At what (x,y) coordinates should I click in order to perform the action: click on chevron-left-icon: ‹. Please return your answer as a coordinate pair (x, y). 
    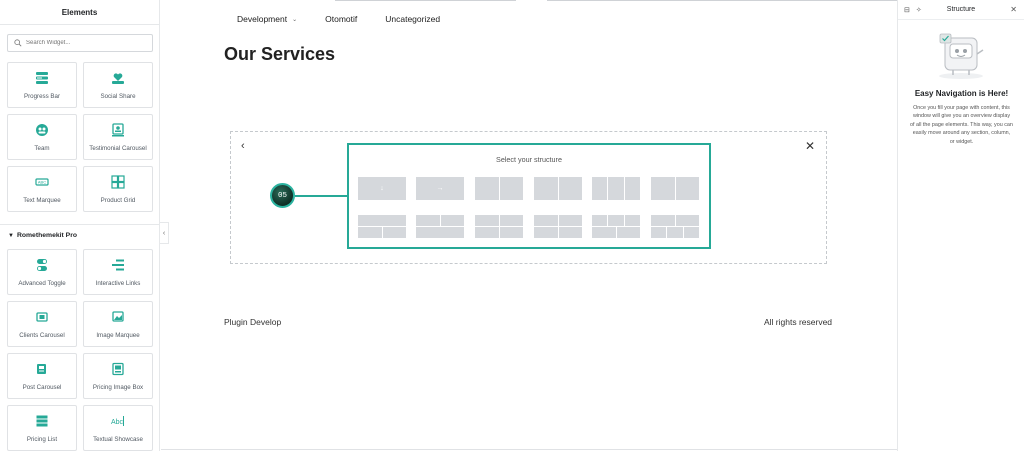
    Looking at the image, I should click on (164, 233).